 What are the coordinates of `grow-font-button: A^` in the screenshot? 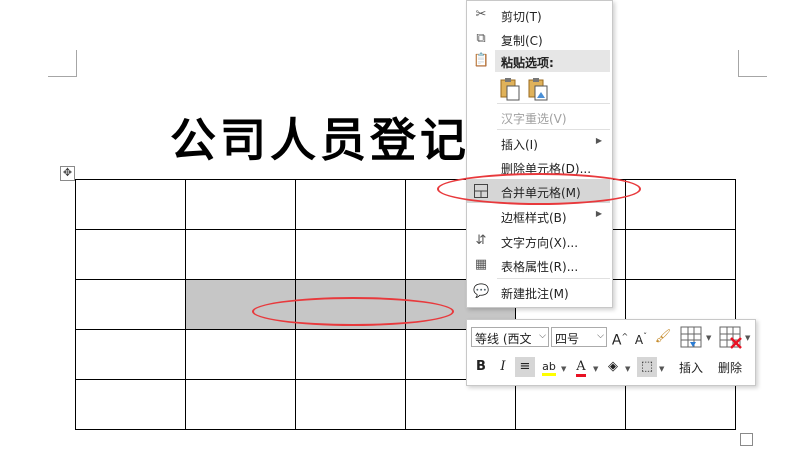 It's located at (620, 338).